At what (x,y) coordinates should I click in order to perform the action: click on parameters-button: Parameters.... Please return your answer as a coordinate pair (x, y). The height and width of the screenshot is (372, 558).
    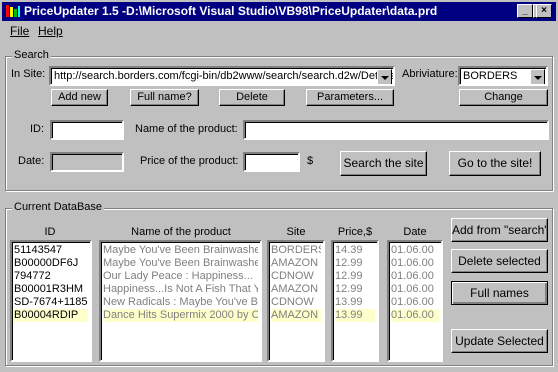
    Looking at the image, I should click on (350, 97).